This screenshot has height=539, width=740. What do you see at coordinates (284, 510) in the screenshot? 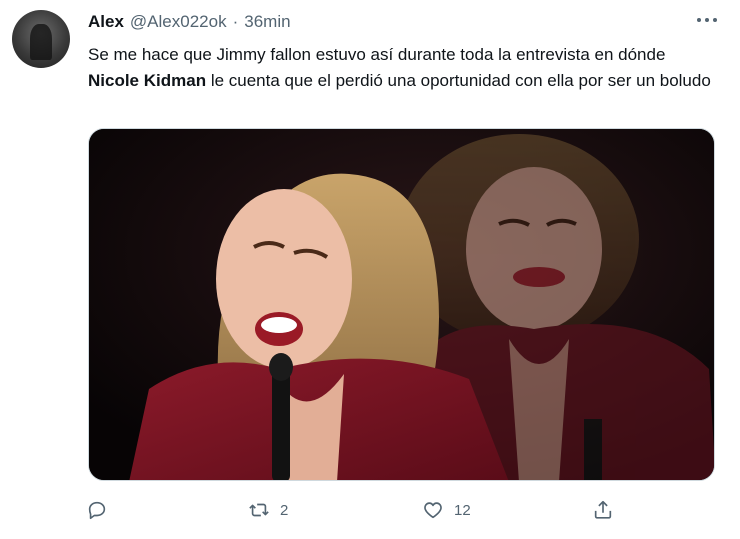
I see `retweet-count: 2` at bounding box center [284, 510].